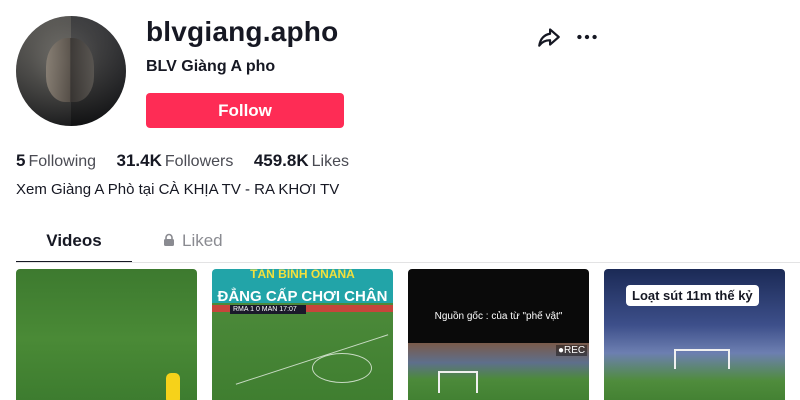 This screenshot has height=400, width=800. What do you see at coordinates (302, 275) in the screenshot?
I see `video-2-header-top: TÂN BINH ONANA` at bounding box center [302, 275].